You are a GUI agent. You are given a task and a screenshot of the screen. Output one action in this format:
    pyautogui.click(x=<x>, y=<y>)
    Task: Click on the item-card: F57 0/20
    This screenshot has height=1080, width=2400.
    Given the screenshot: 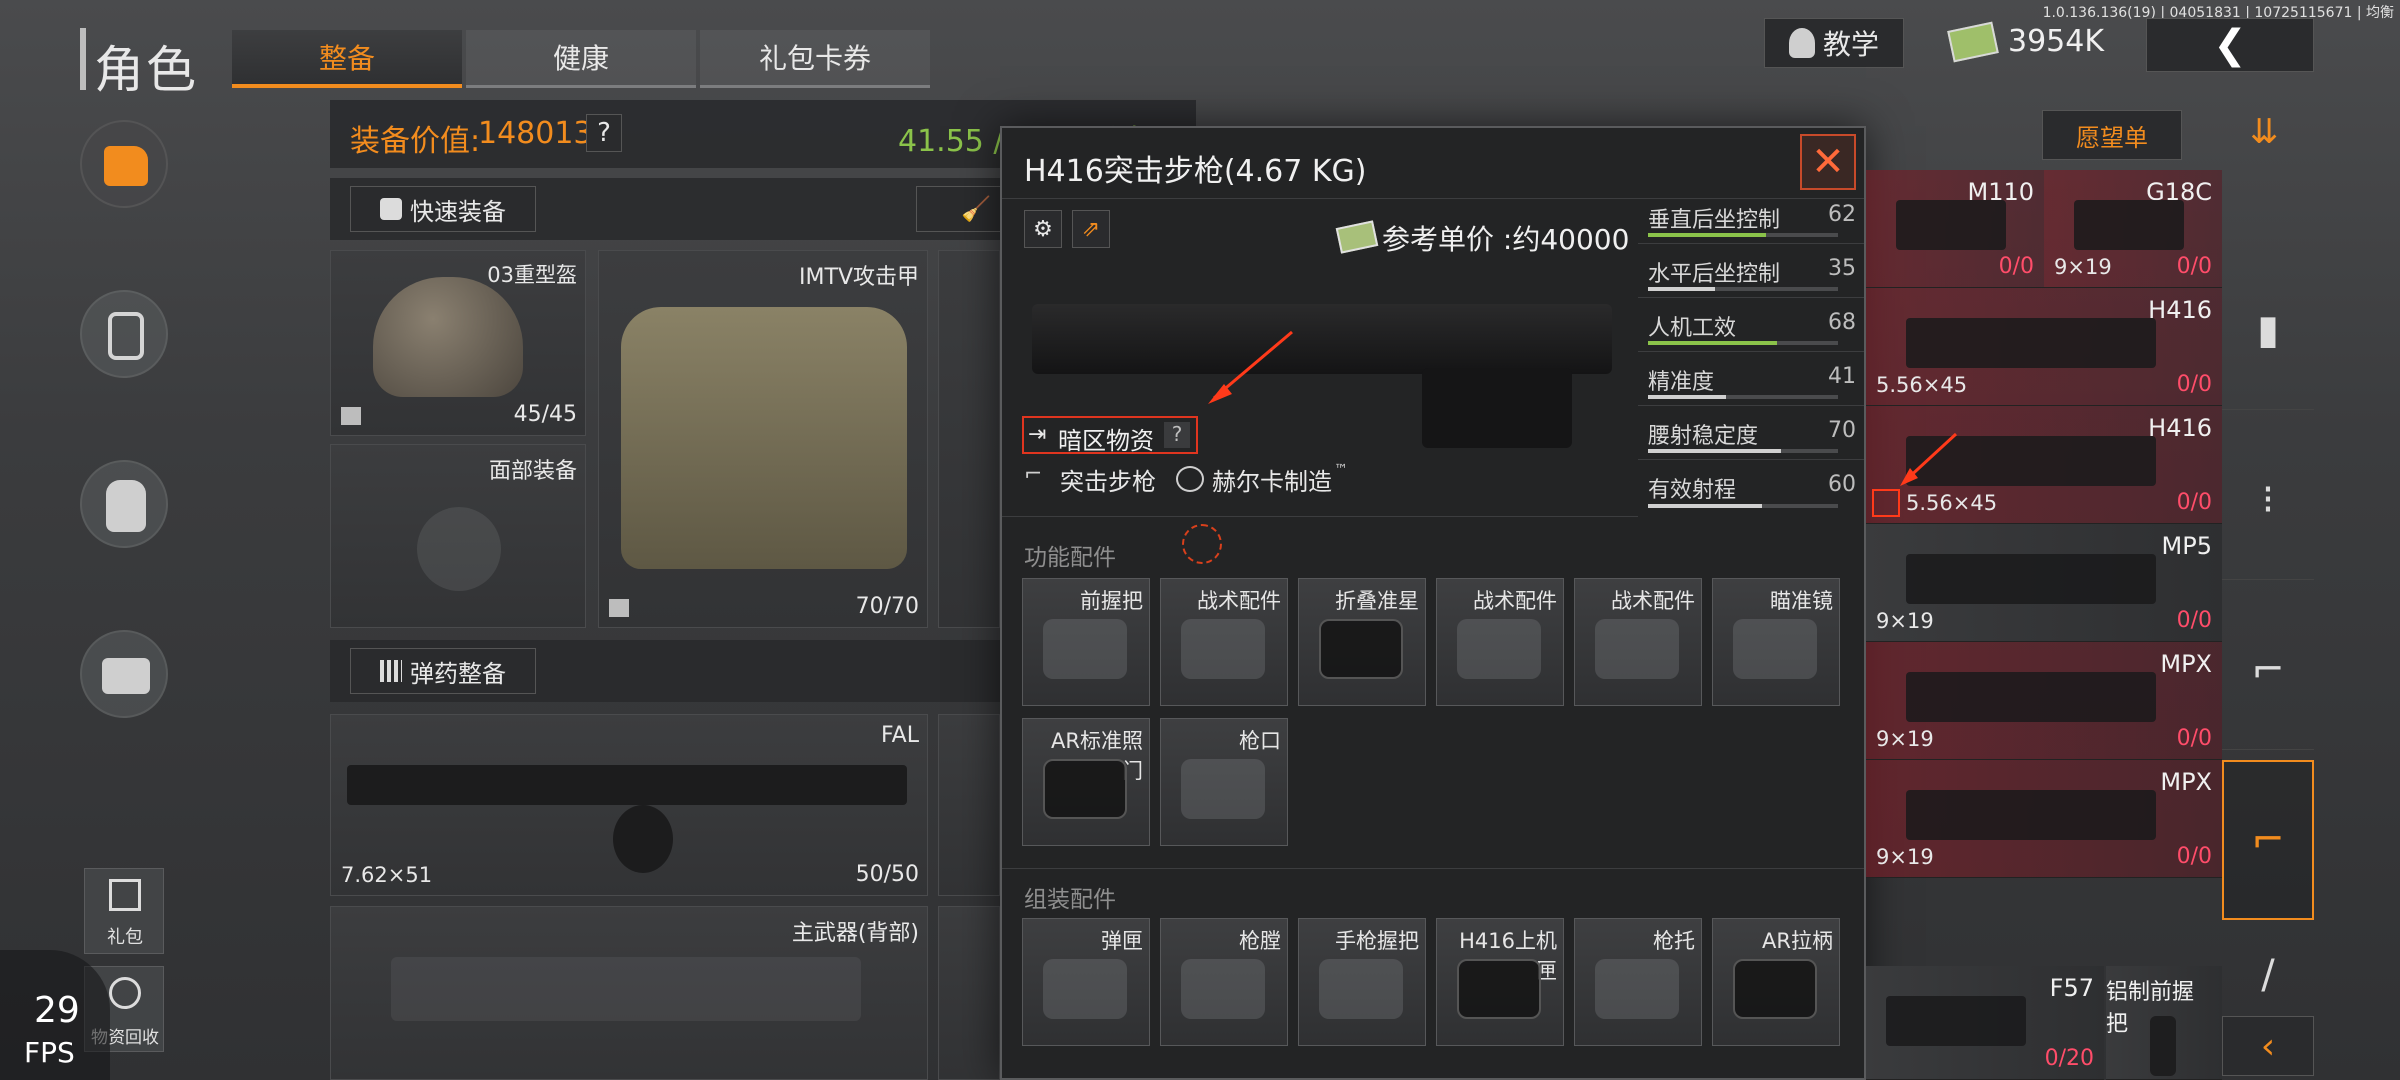 What is the action you would take?
    pyautogui.click(x=1985, y=1023)
    